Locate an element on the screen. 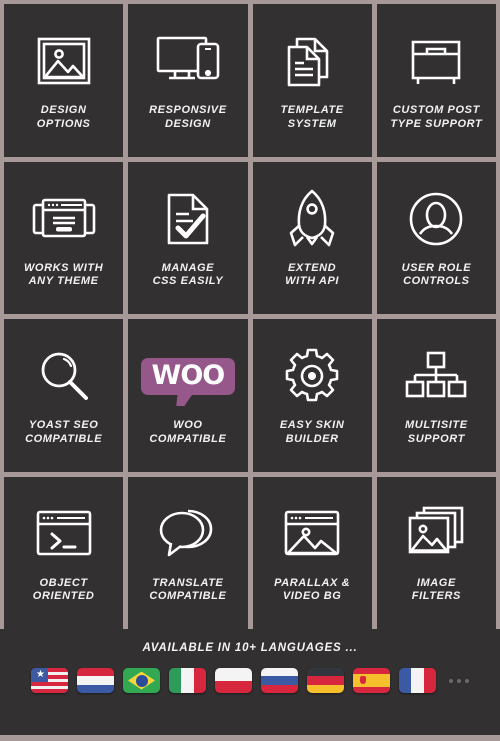 This screenshot has width=500, height=741. languages-panel: AVAILABLE IN 10+ LANGUAGES ... ★ is located at coordinates (250, 682).